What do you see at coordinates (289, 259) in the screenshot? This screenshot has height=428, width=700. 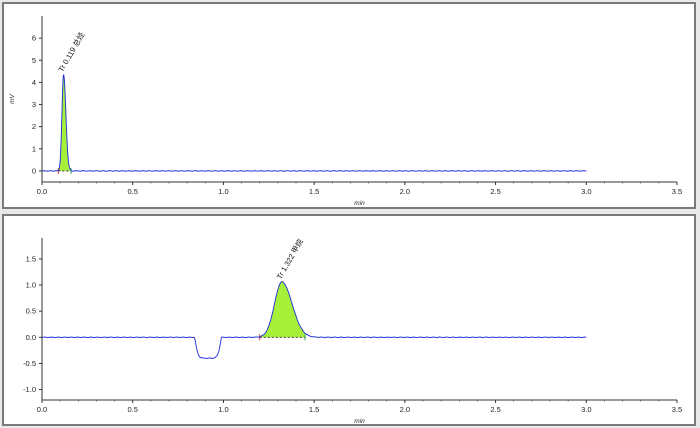 I see `peak-label: Tr 1.322 甲烷` at bounding box center [289, 259].